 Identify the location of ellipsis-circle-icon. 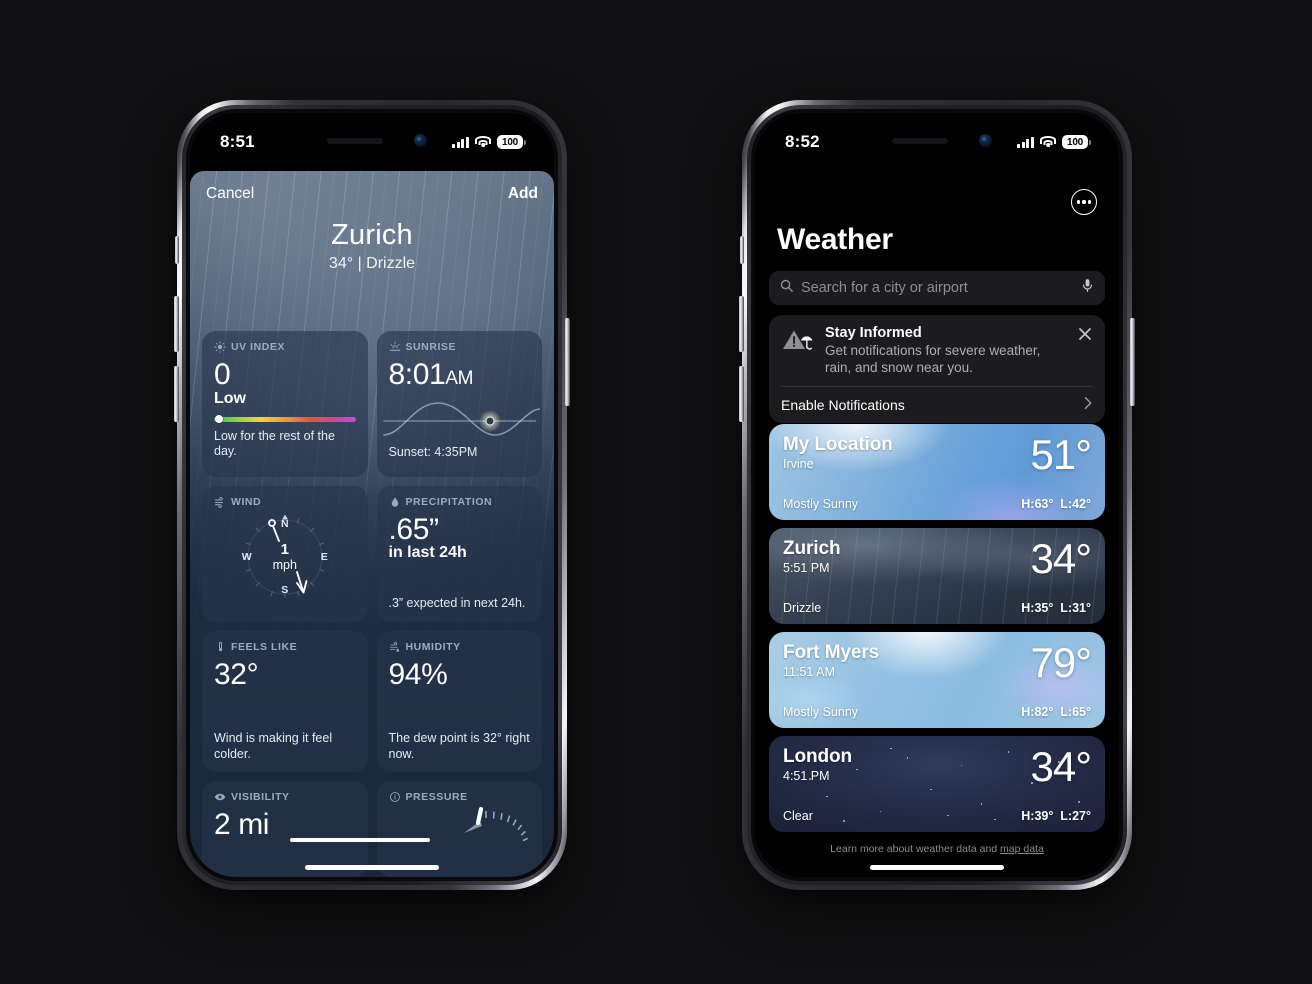
(1084, 202).